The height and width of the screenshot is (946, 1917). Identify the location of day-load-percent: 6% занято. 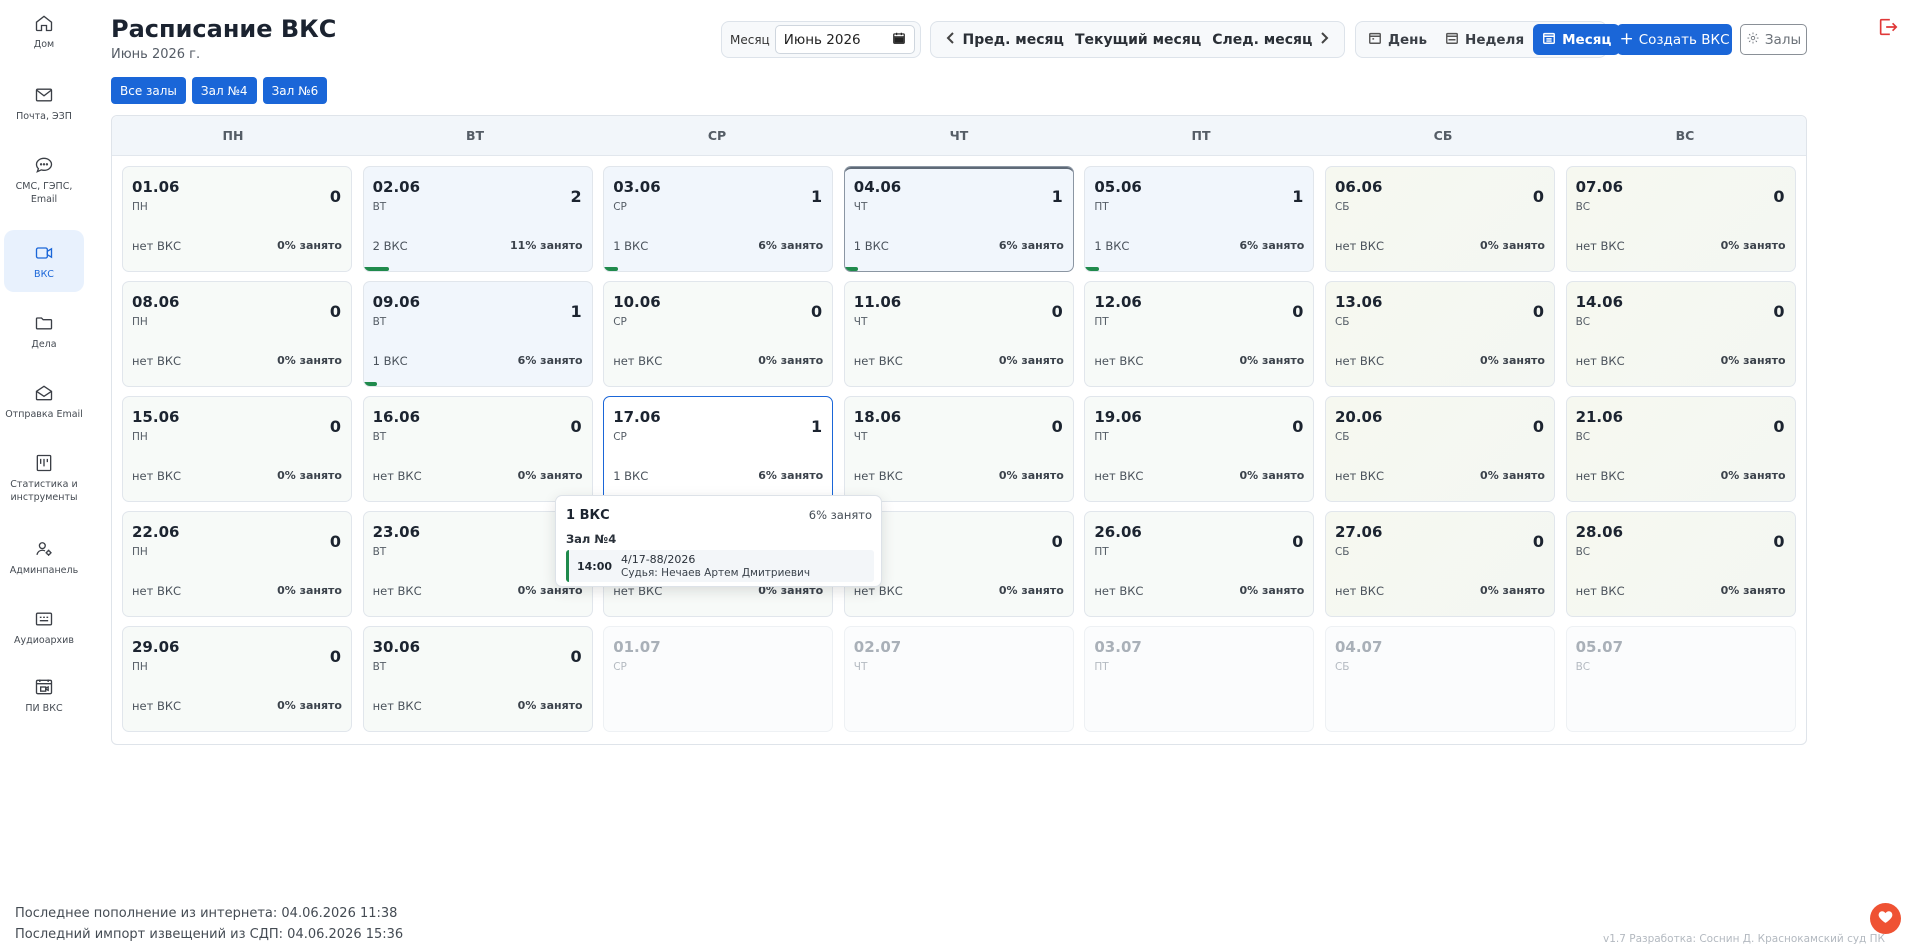
(1031, 245).